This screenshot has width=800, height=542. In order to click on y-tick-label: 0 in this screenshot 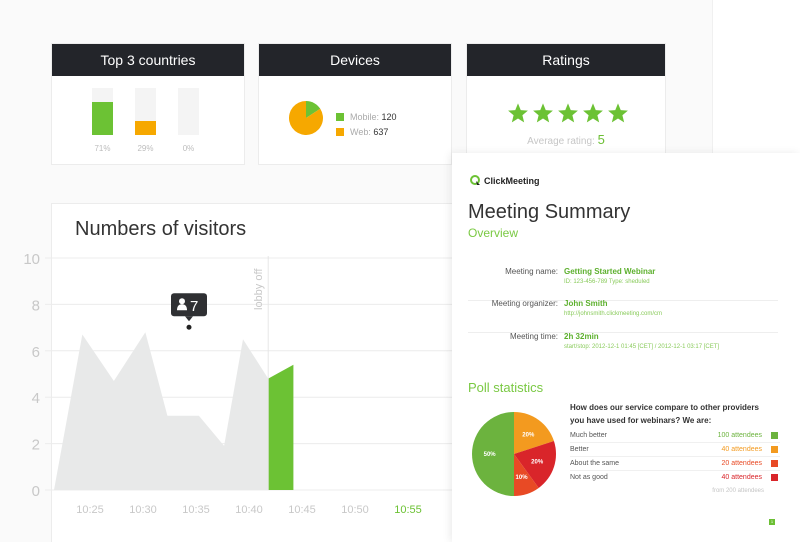, I will do `click(36, 491)`.